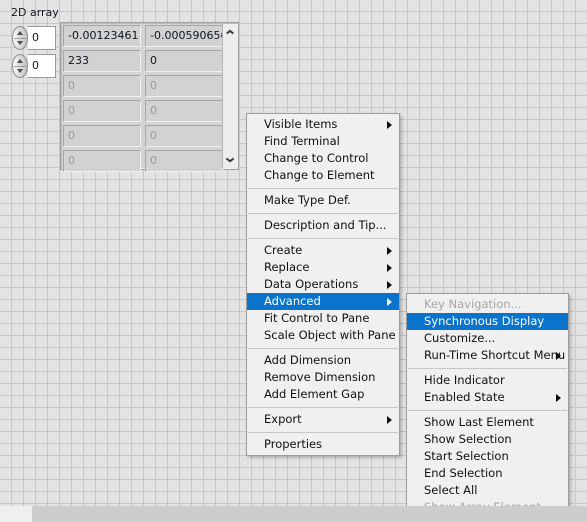 This screenshot has height=522, width=587. Describe the element at coordinates (184, 36) in the screenshot. I see `array-cell: -0.000590656` at that location.